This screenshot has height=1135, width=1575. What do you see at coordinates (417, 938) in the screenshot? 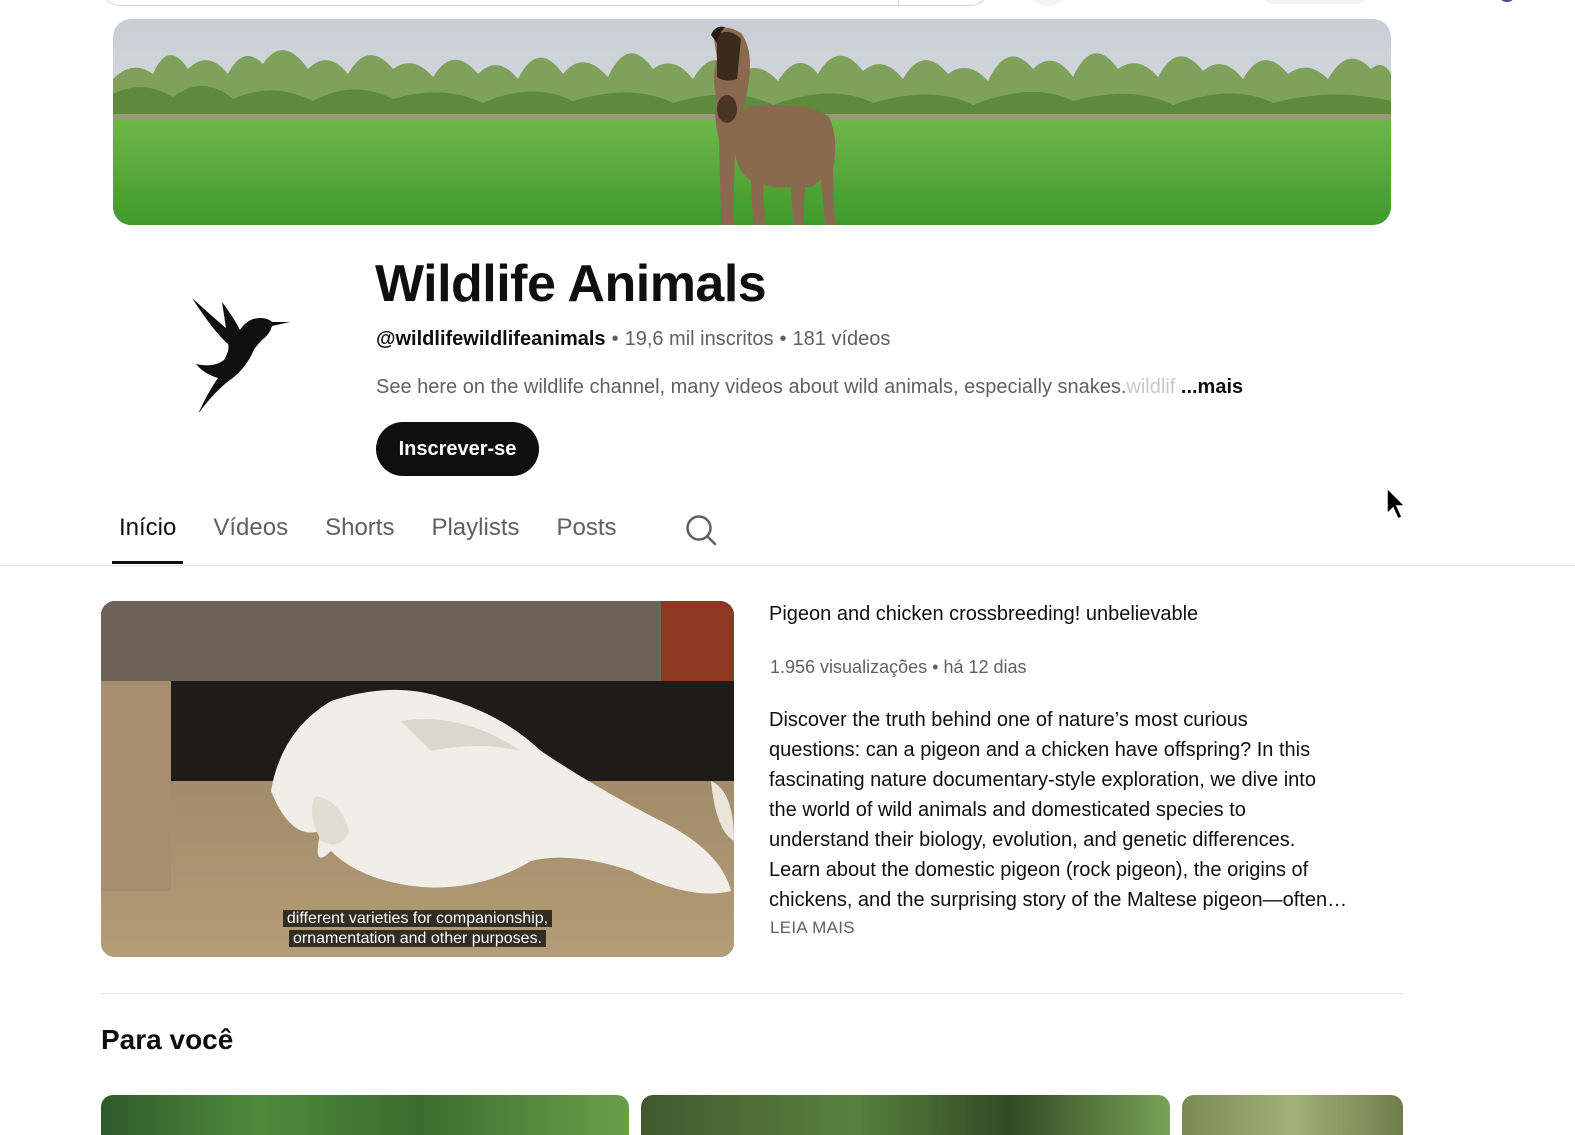
I see `caption-line-2: ornamentation and other purposes.` at bounding box center [417, 938].